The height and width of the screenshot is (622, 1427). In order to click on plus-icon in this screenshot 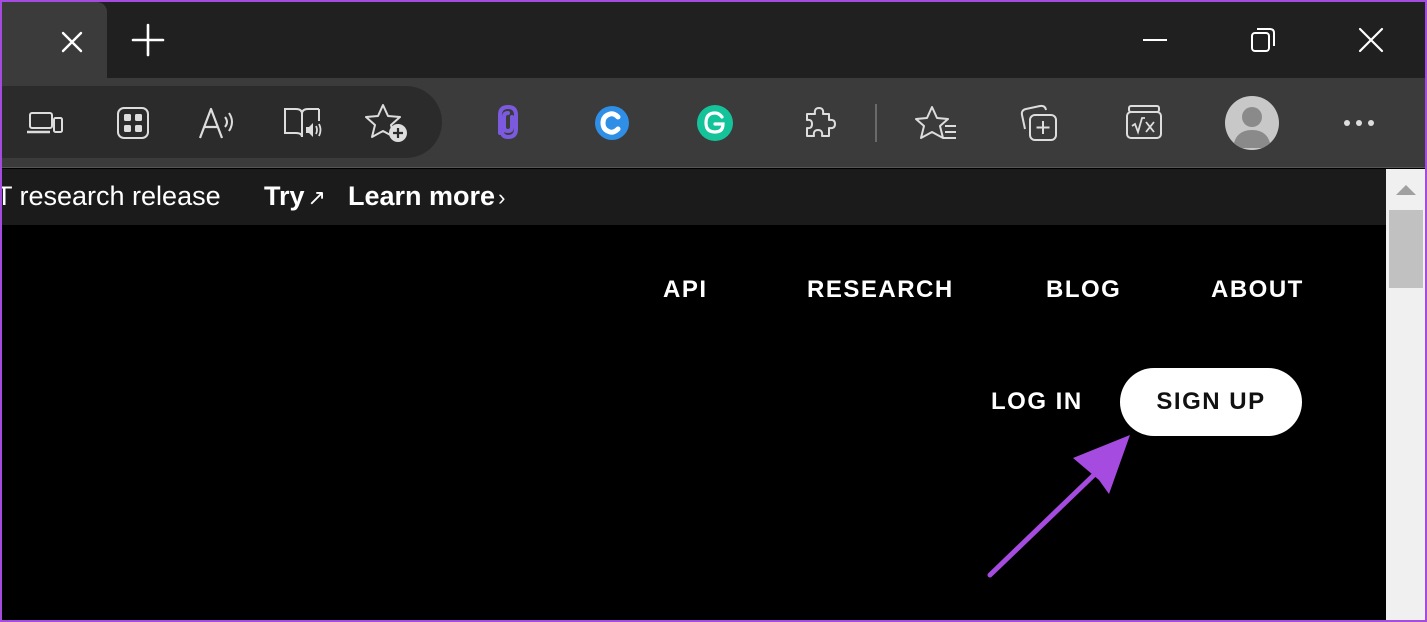, I will do `click(148, 40)`.